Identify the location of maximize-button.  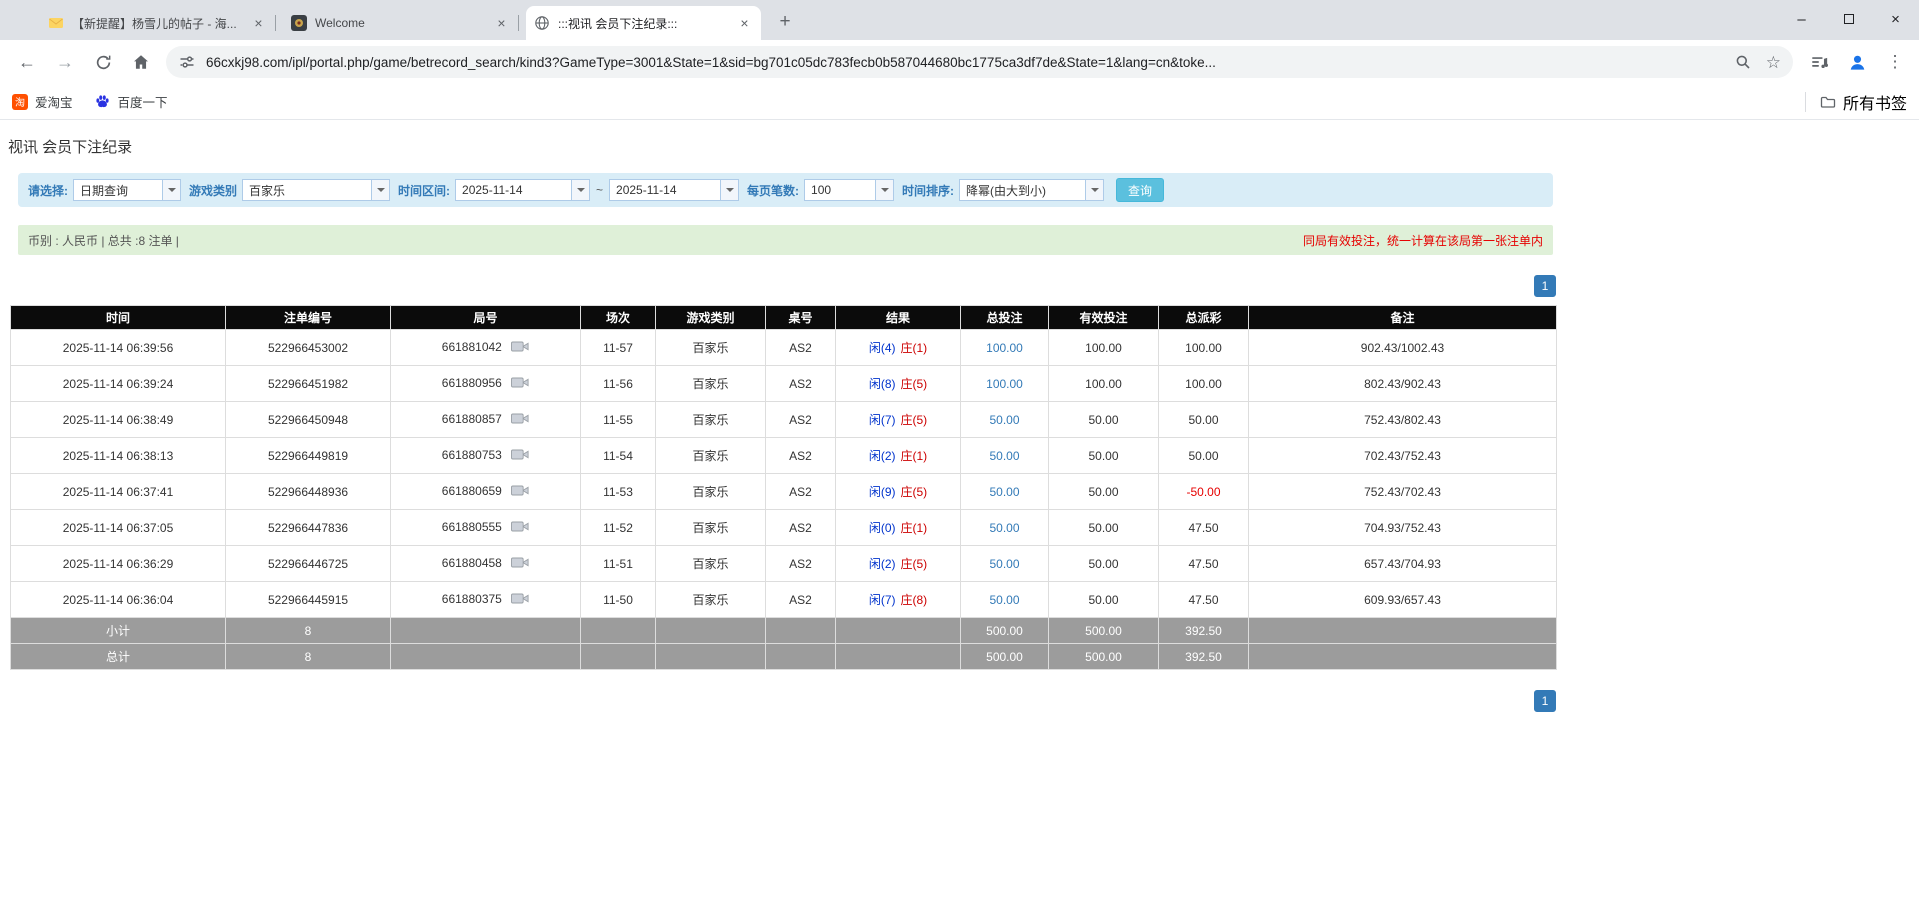
(1848, 19).